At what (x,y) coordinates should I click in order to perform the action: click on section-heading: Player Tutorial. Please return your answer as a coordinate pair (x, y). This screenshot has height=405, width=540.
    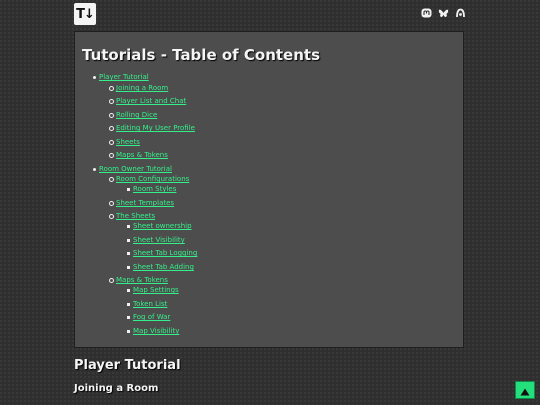
    Looking at the image, I should click on (127, 365).